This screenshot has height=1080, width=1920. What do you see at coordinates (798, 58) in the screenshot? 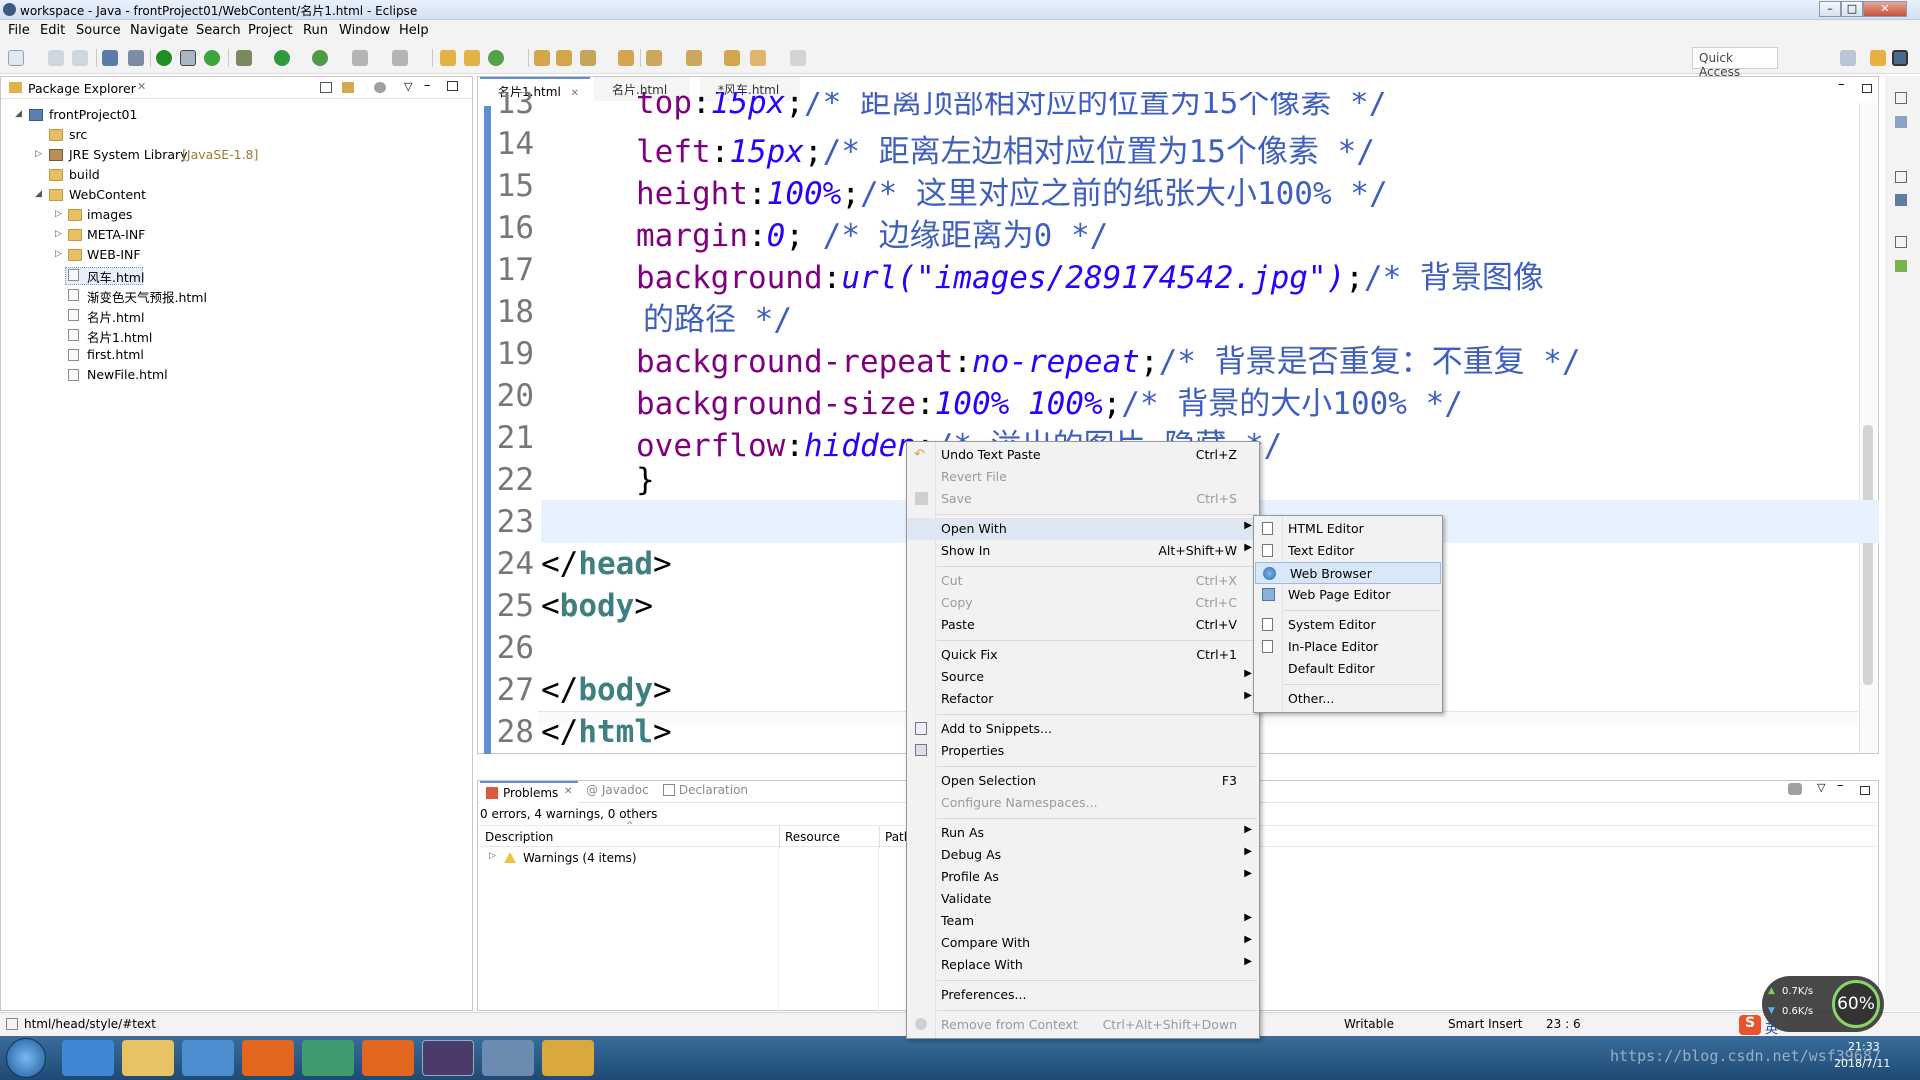
I see `forward-icon` at bounding box center [798, 58].